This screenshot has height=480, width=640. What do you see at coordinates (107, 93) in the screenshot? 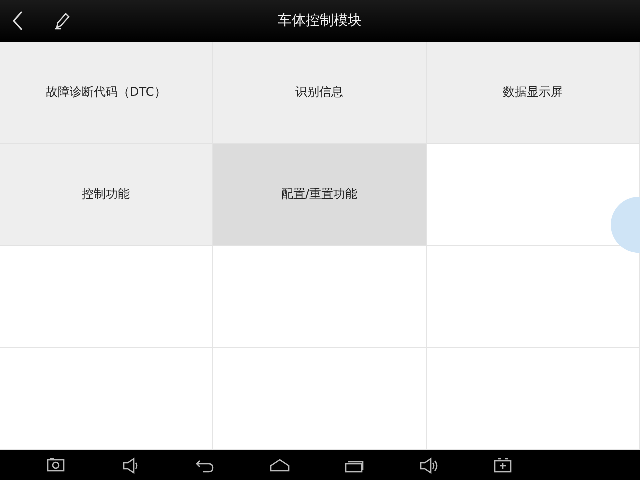
I see `menu-tile: 故障诊断代码（DTC）` at bounding box center [107, 93].